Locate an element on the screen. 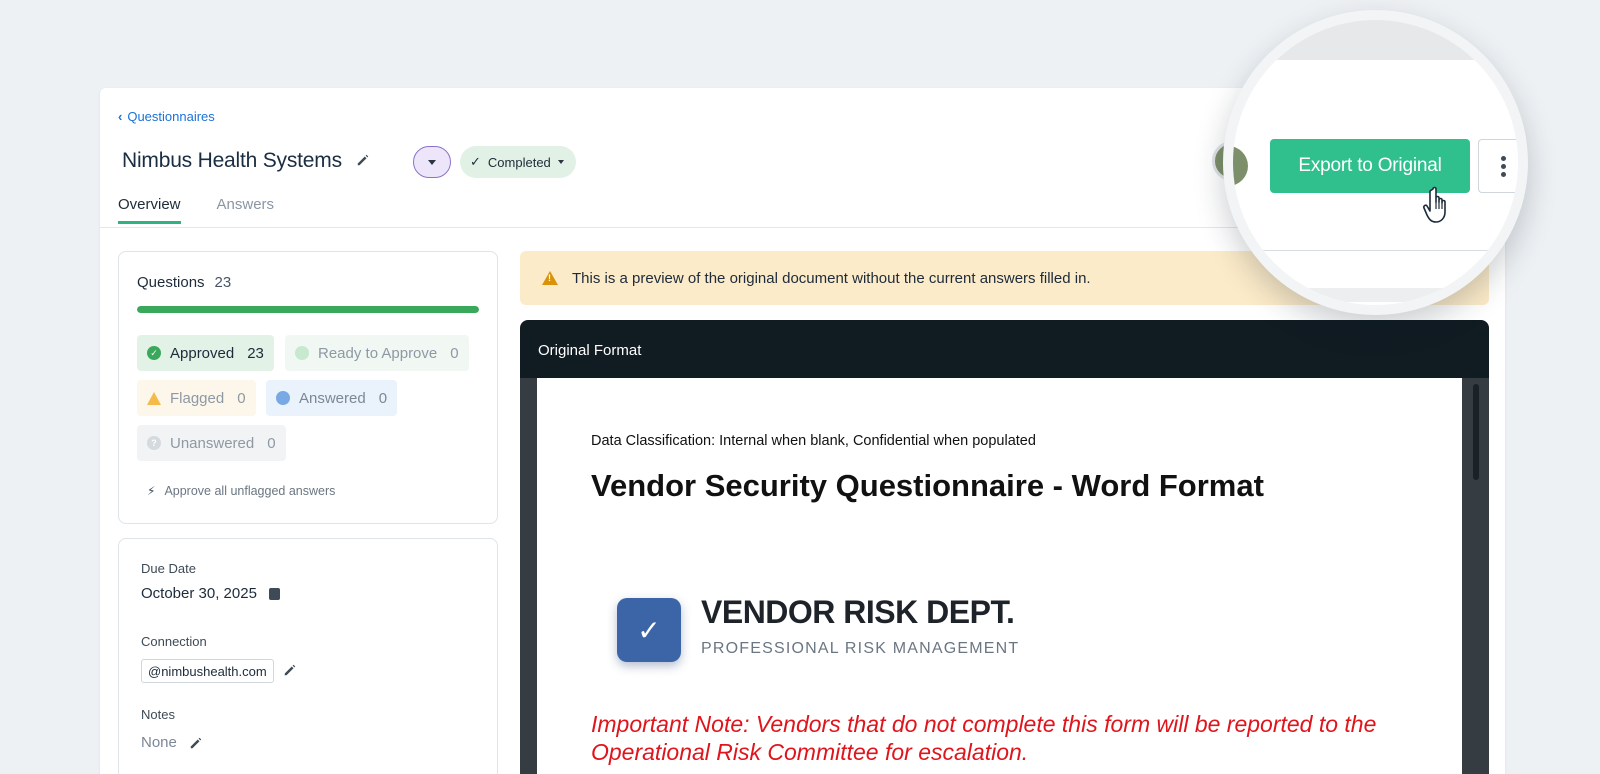 The image size is (1600, 774). edit-title-pencil-icon is located at coordinates (364, 161).